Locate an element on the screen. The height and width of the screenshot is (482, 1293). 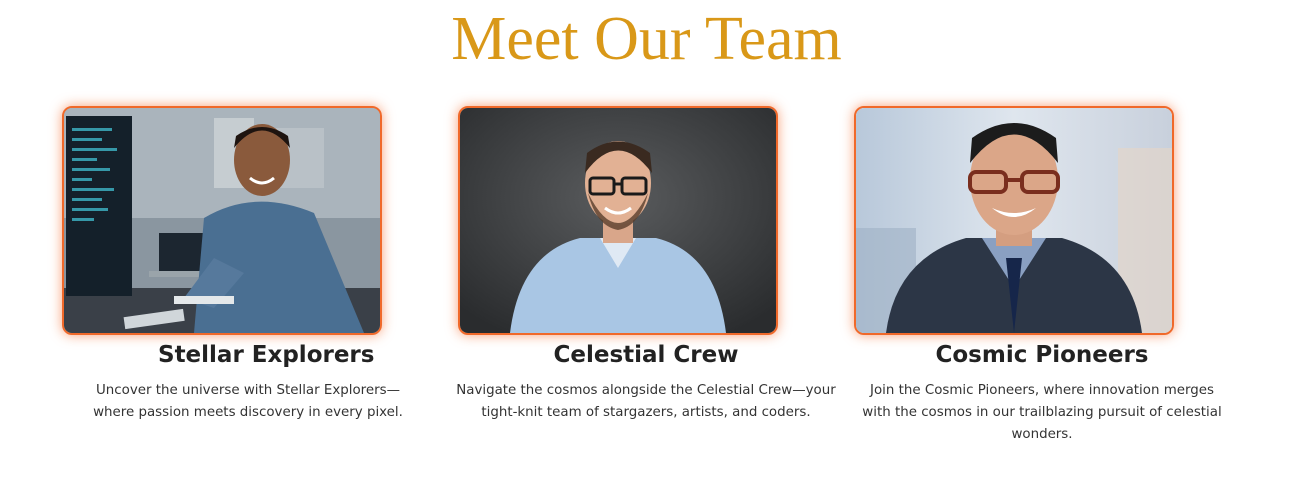
page-title: Meet Our Team is located at coordinates (646, 39).